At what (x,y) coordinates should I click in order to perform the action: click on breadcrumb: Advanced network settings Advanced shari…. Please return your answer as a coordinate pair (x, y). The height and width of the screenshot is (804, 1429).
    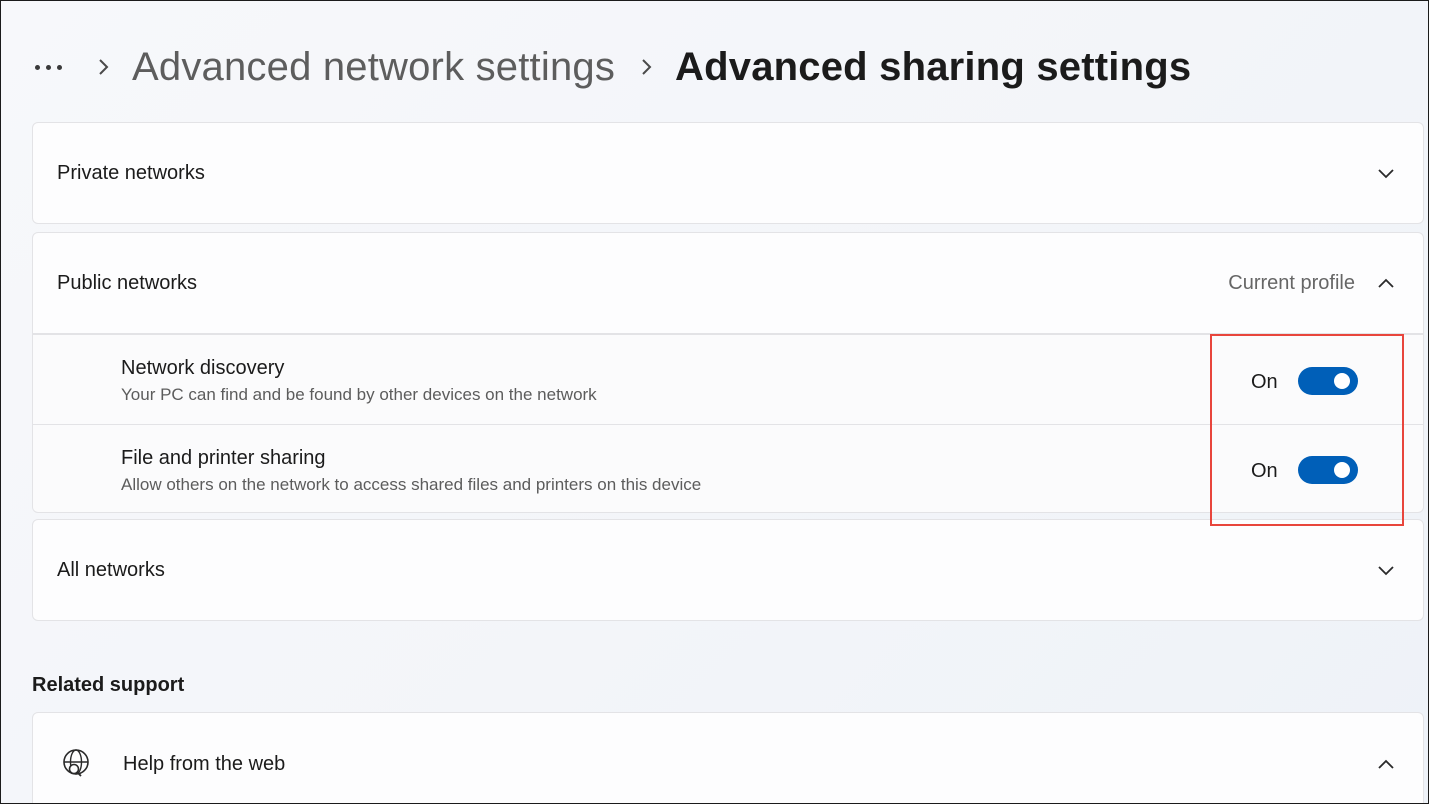
    Looking at the image, I should click on (613, 67).